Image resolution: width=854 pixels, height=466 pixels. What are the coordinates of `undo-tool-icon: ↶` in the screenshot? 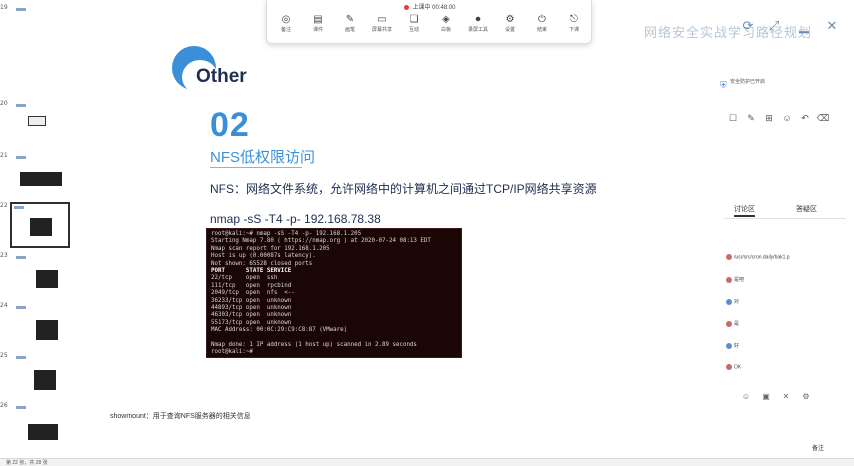 It's located at (805, 118).